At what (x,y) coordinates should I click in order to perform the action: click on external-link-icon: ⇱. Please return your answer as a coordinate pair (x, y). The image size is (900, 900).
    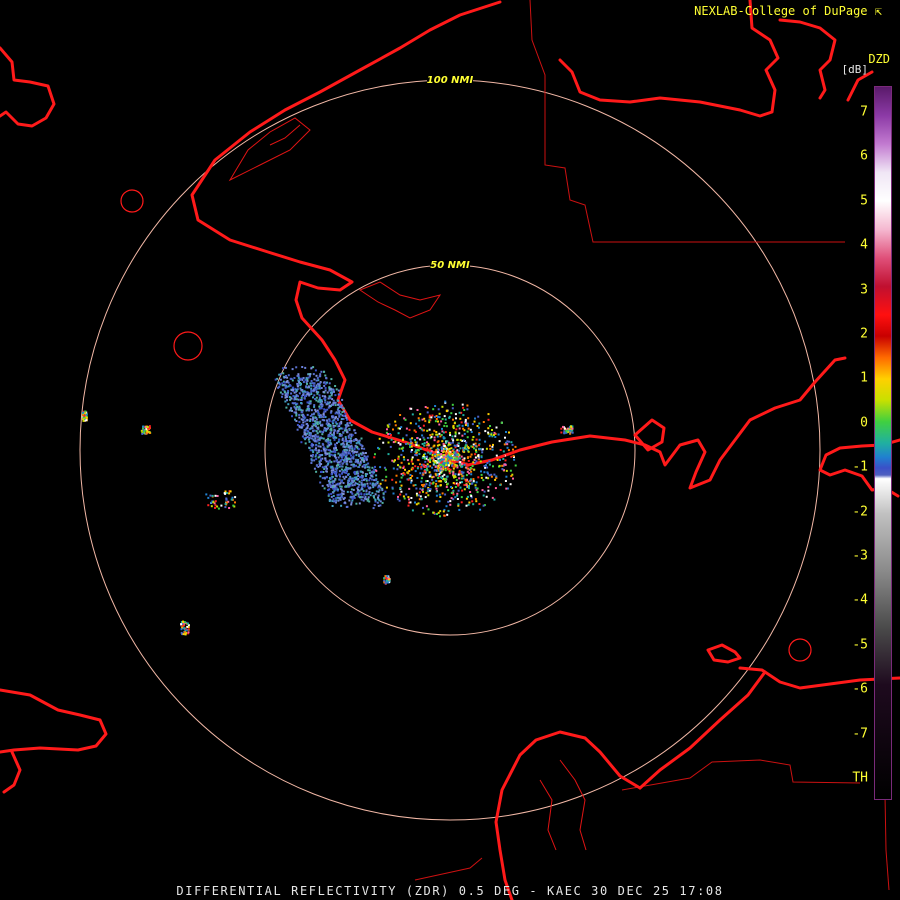
    Looking at the image, I should click on (878, 11).